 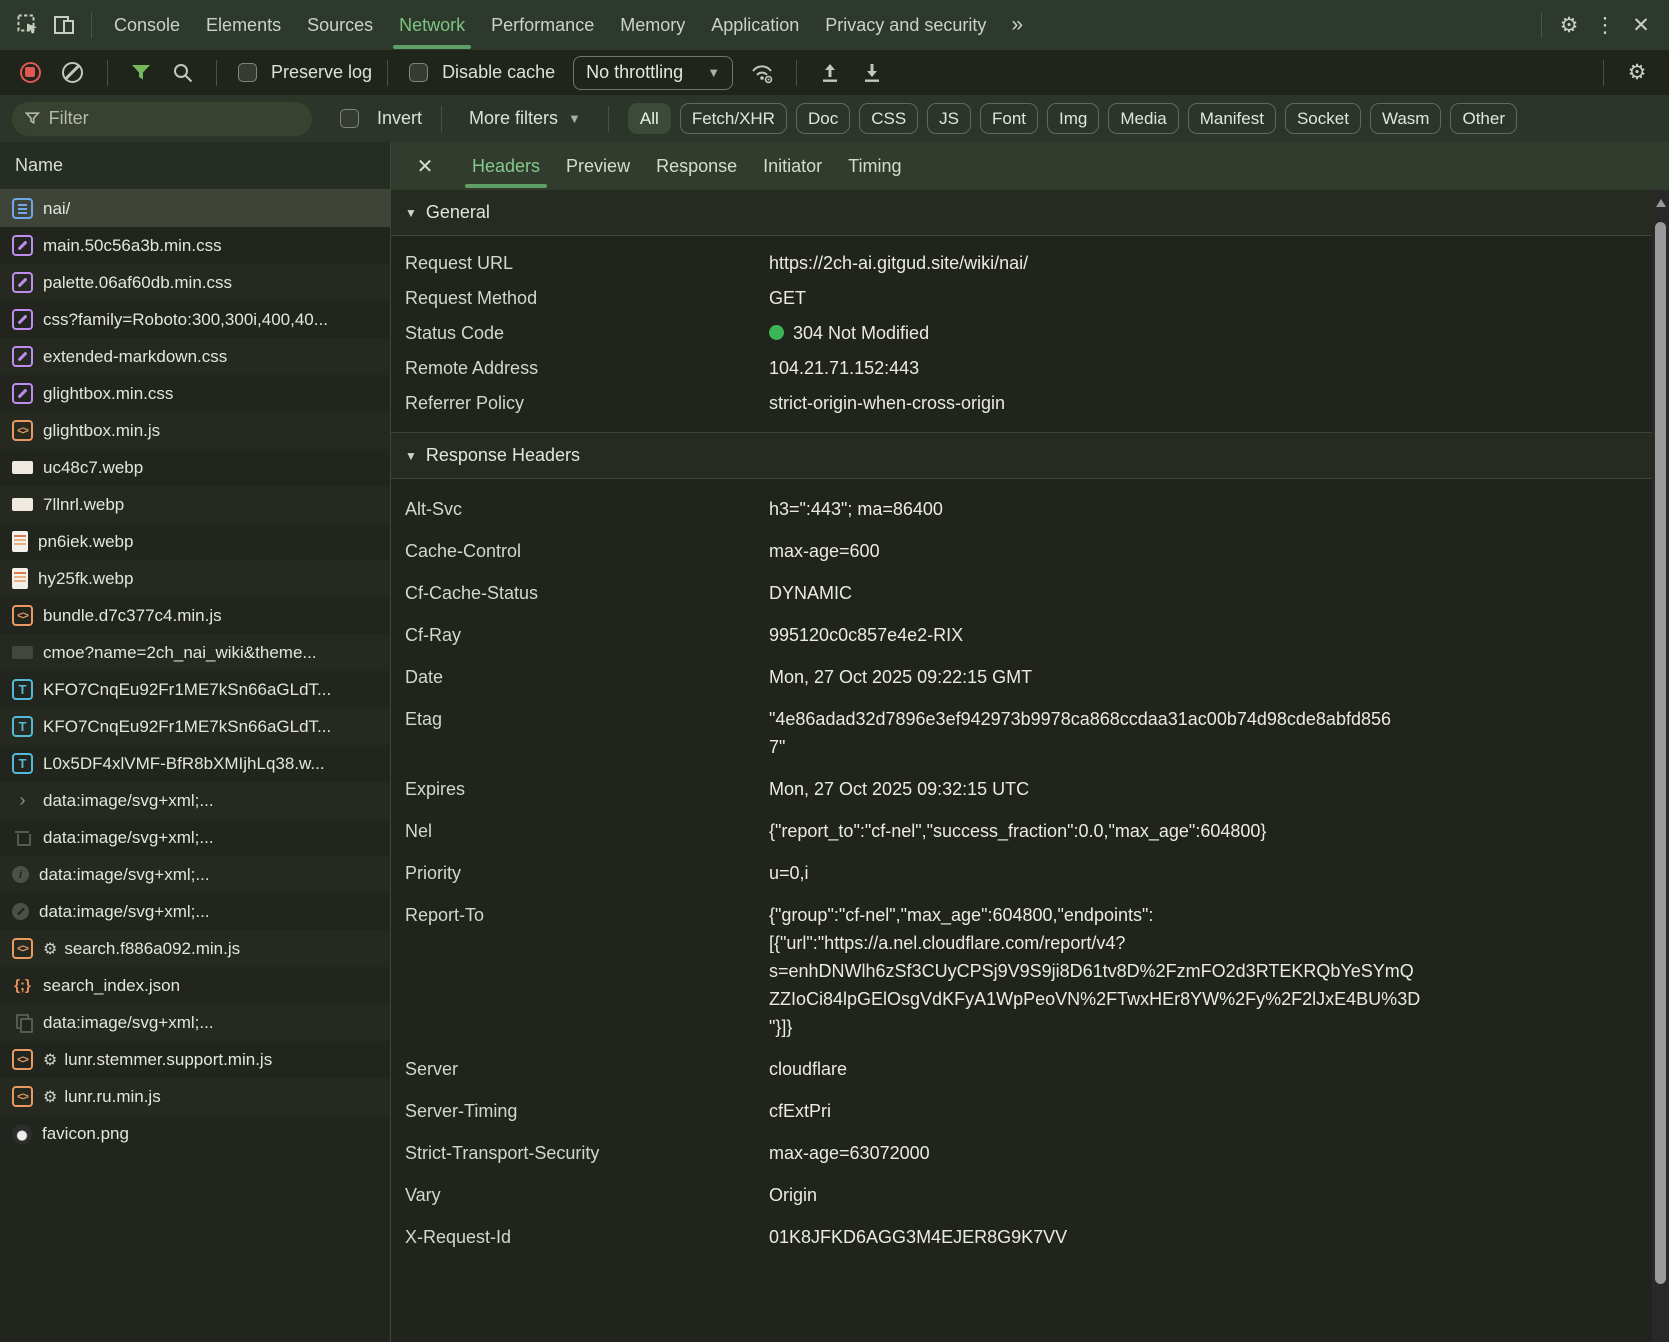 What do you see at coordinates (195, 467) in the screenshot?
I see `network-request-row: uc48c7.webp` at bounding box center [195, 467].